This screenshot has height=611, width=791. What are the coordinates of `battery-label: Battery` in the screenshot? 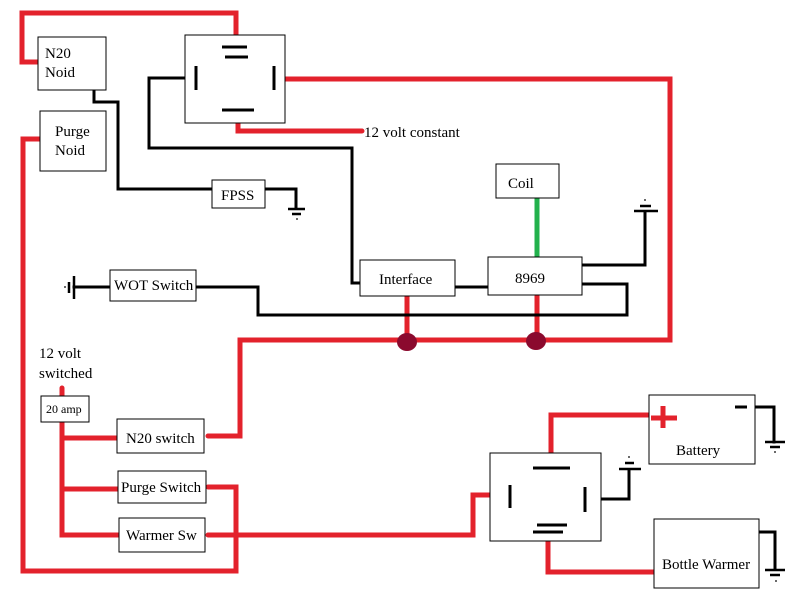 It's located at (698, 451).